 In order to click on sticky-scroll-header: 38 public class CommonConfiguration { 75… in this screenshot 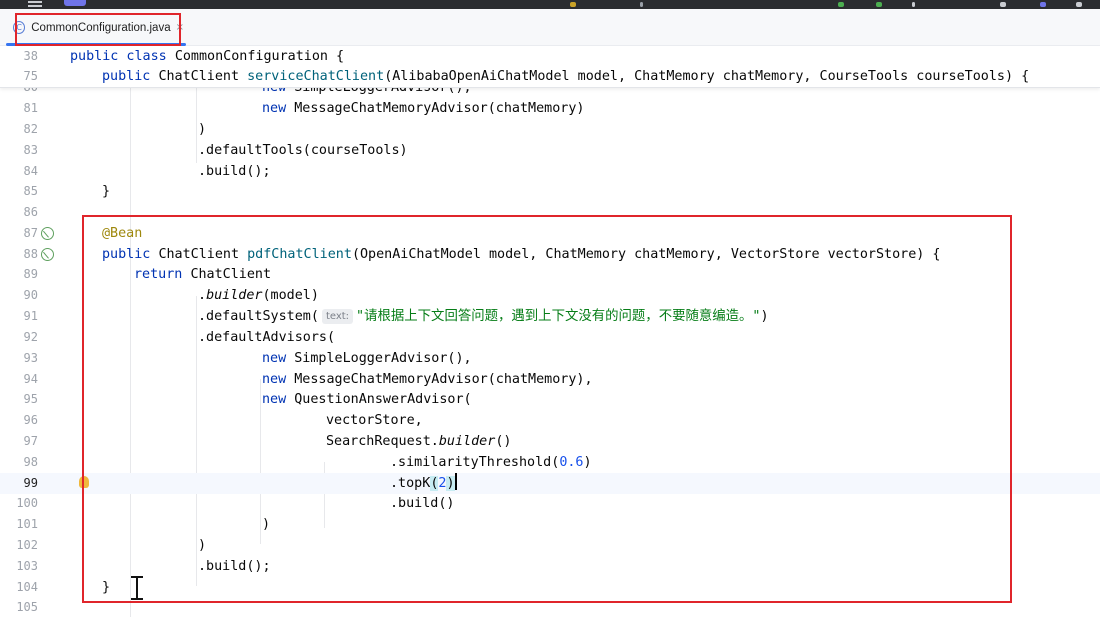, I will do `click(550, 67)`.